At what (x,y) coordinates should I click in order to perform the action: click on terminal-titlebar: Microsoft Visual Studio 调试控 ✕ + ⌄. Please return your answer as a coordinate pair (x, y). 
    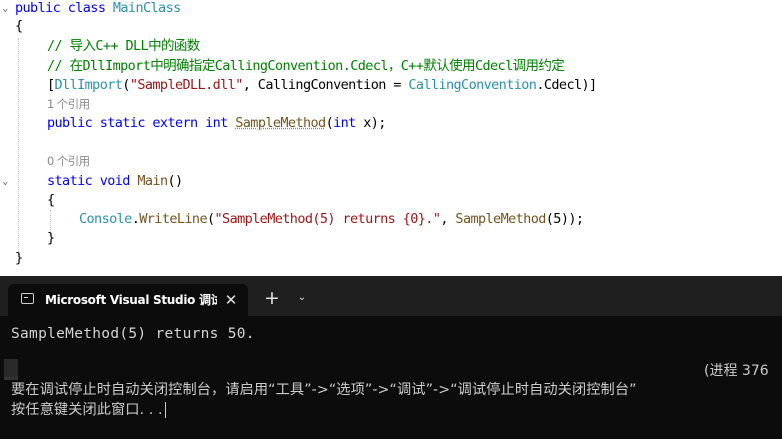
    Looking at the image, I should click on (391, 296).